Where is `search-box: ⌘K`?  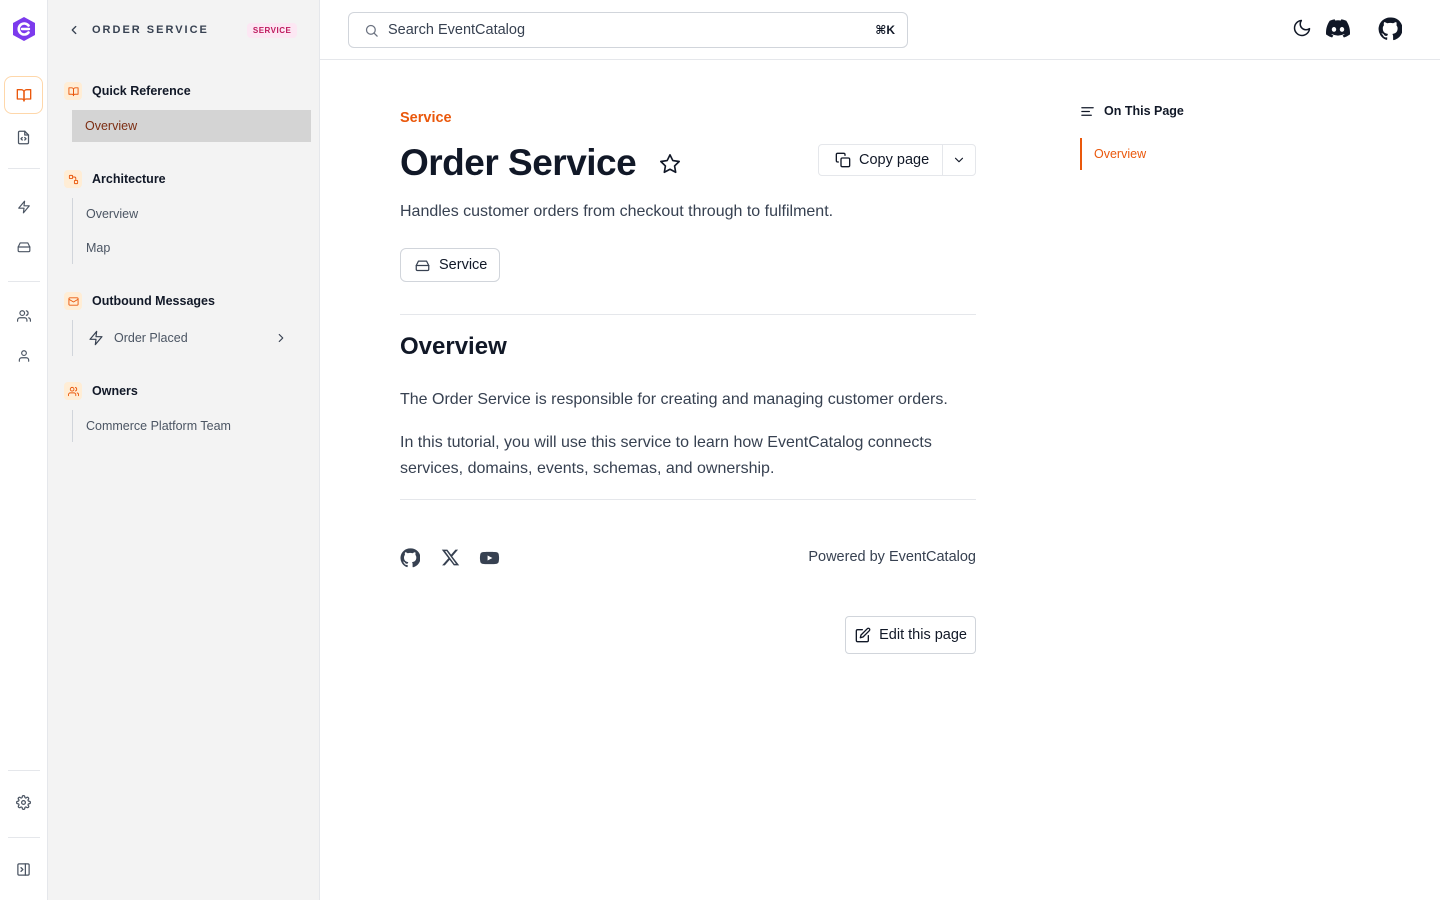
search-box: ⌘K is located at coordinates (628, 30).